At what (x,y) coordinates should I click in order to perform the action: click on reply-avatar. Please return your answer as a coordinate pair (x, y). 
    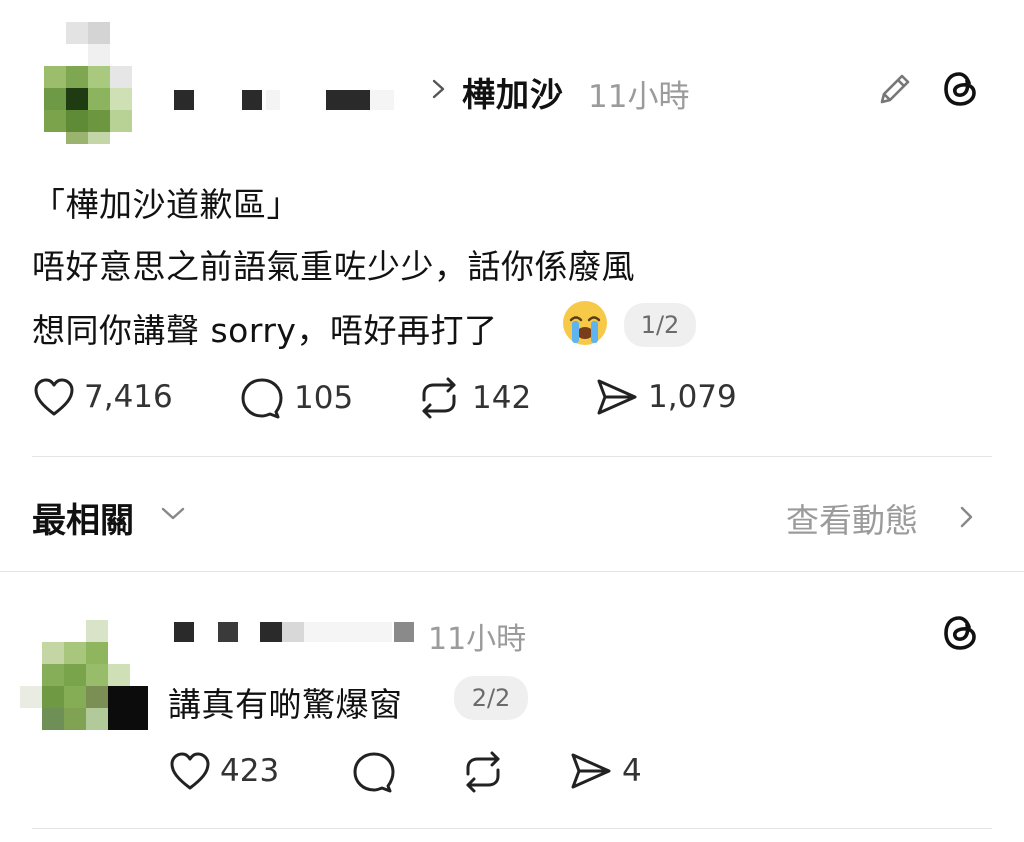
    Looking at the image, I should click on (86, 676).